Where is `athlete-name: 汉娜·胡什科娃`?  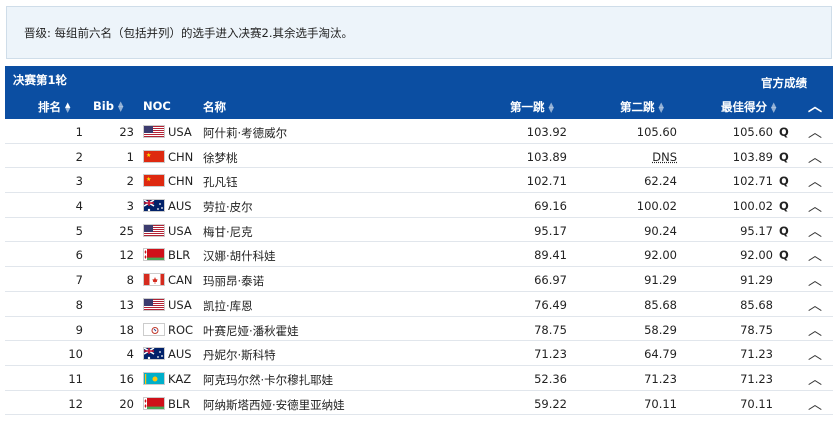
athlete-name: 汉娜·胡什科娃 is located at coordinates (239, 256).